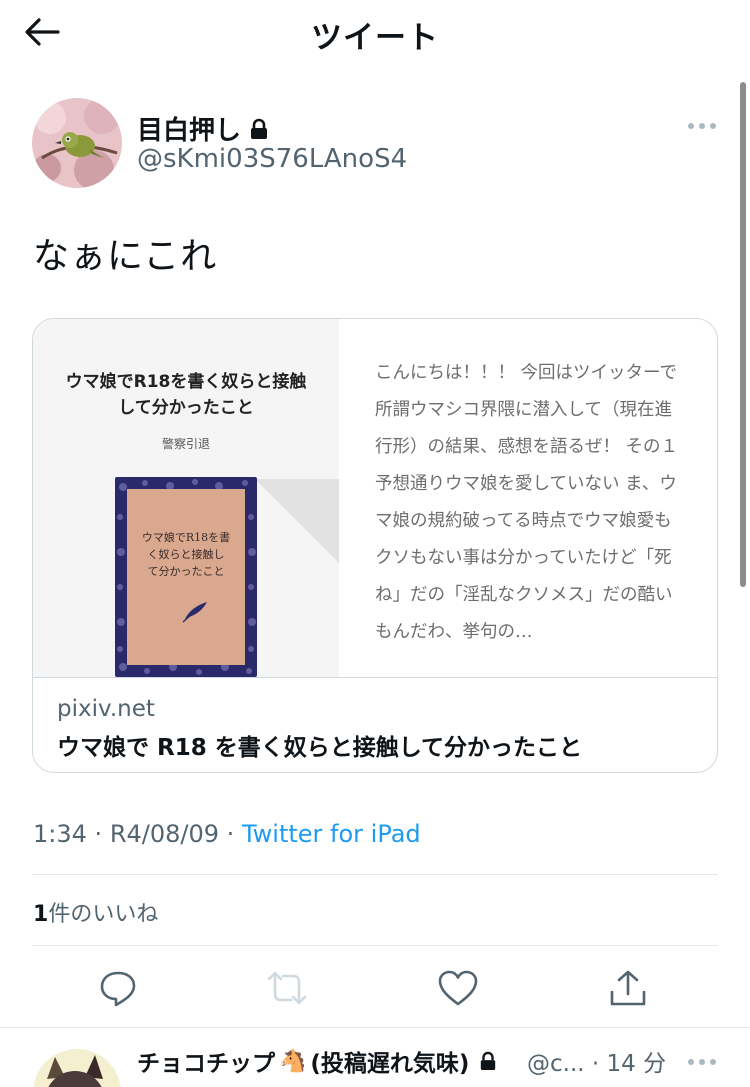 The height and width of the screenshot is (1087, 750). Describe the element at coordinates (375, 38) in the screenshot. I see `page-title: ツイート` at that location.